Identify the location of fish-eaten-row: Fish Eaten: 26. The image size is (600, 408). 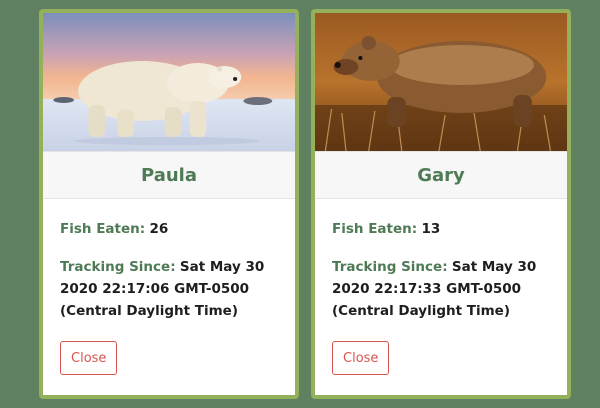
(169, 229).